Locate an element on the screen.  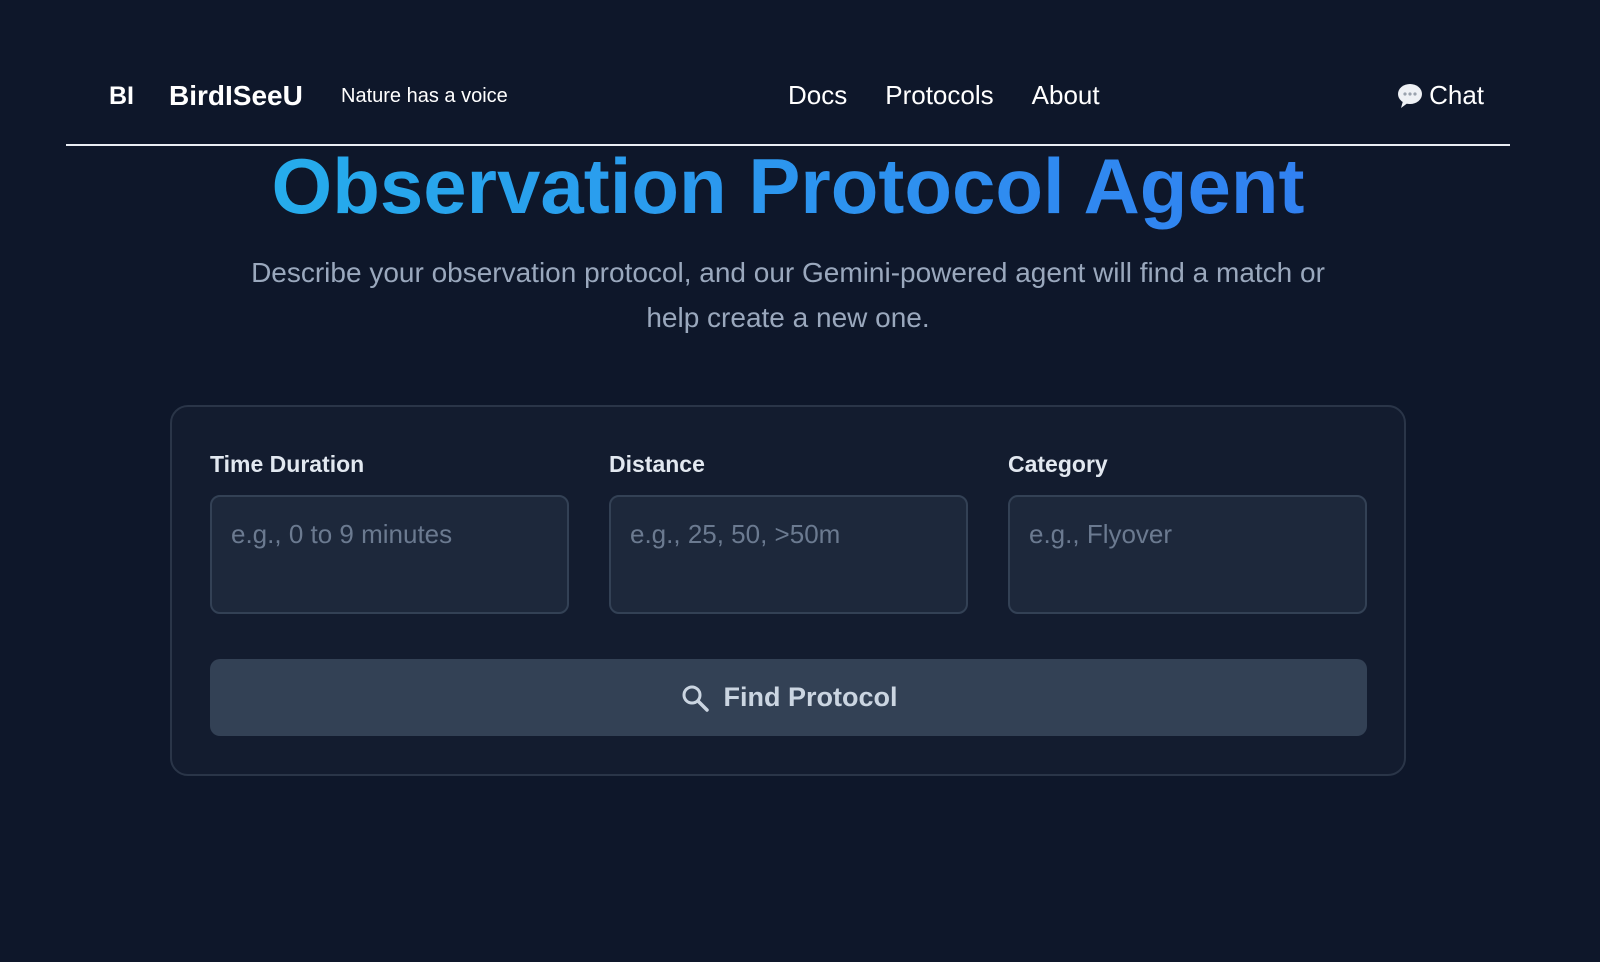
brand-tagline: Nature has a voice is located at coordinates (424, 96).